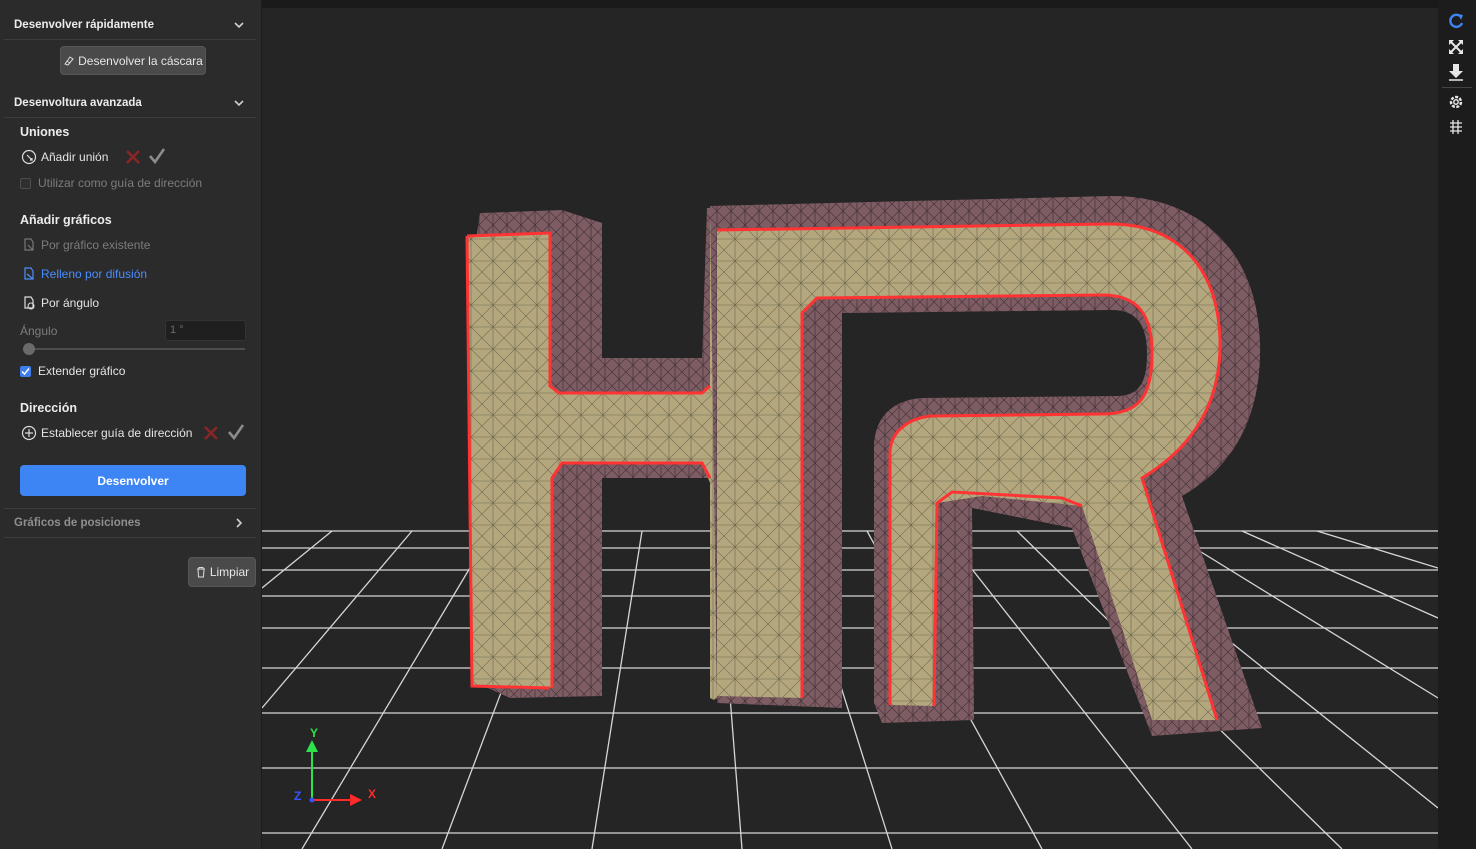 The image size is (1476, 849). What do you see at coordinates (25, 371) in the screenshot?
I see `extend-graphic-checkbox` at bounding box center [25, 371].